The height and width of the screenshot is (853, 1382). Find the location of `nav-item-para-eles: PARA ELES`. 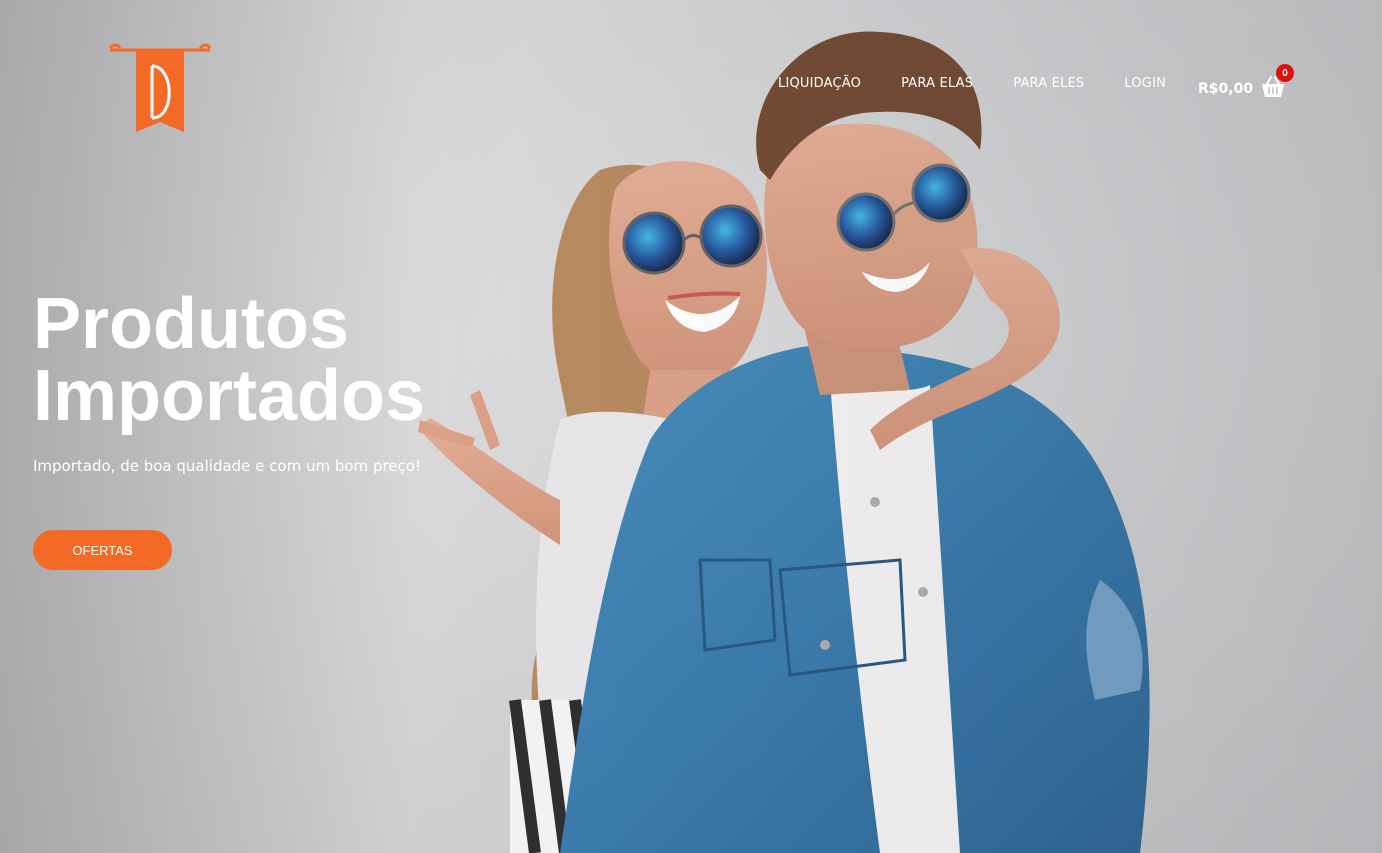

nav-item-para-eles: PARA ELES is located at coordinates (1048, 83).